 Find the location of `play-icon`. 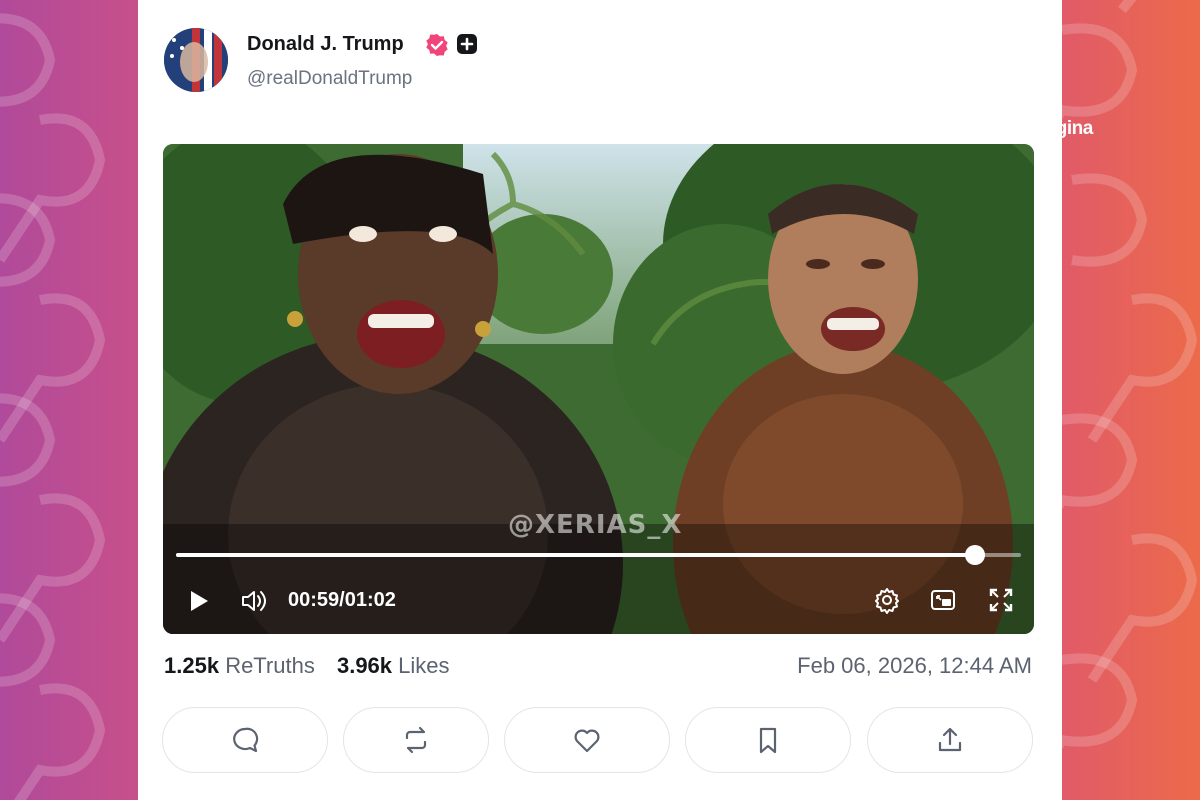

play-icon is located at coordinates (198, 601).